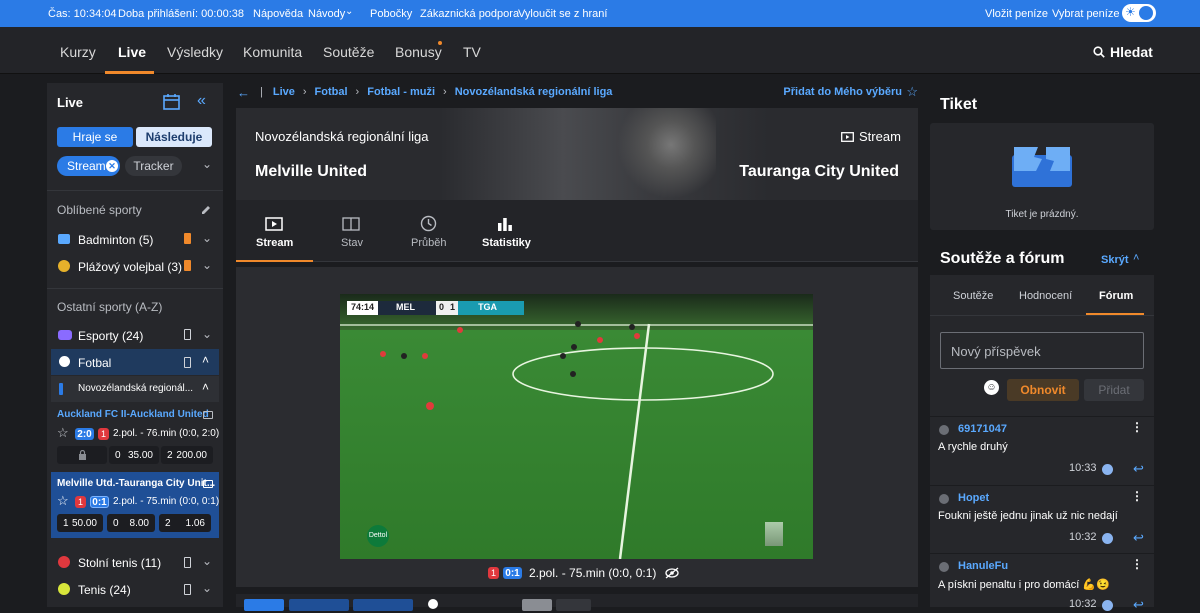 The width and height of the screenshot is (1200, 613). What do you see at coordinates (278, 14) in the screenshot?
I see `help-link: Nápověda` at bounding box center [278, 14].